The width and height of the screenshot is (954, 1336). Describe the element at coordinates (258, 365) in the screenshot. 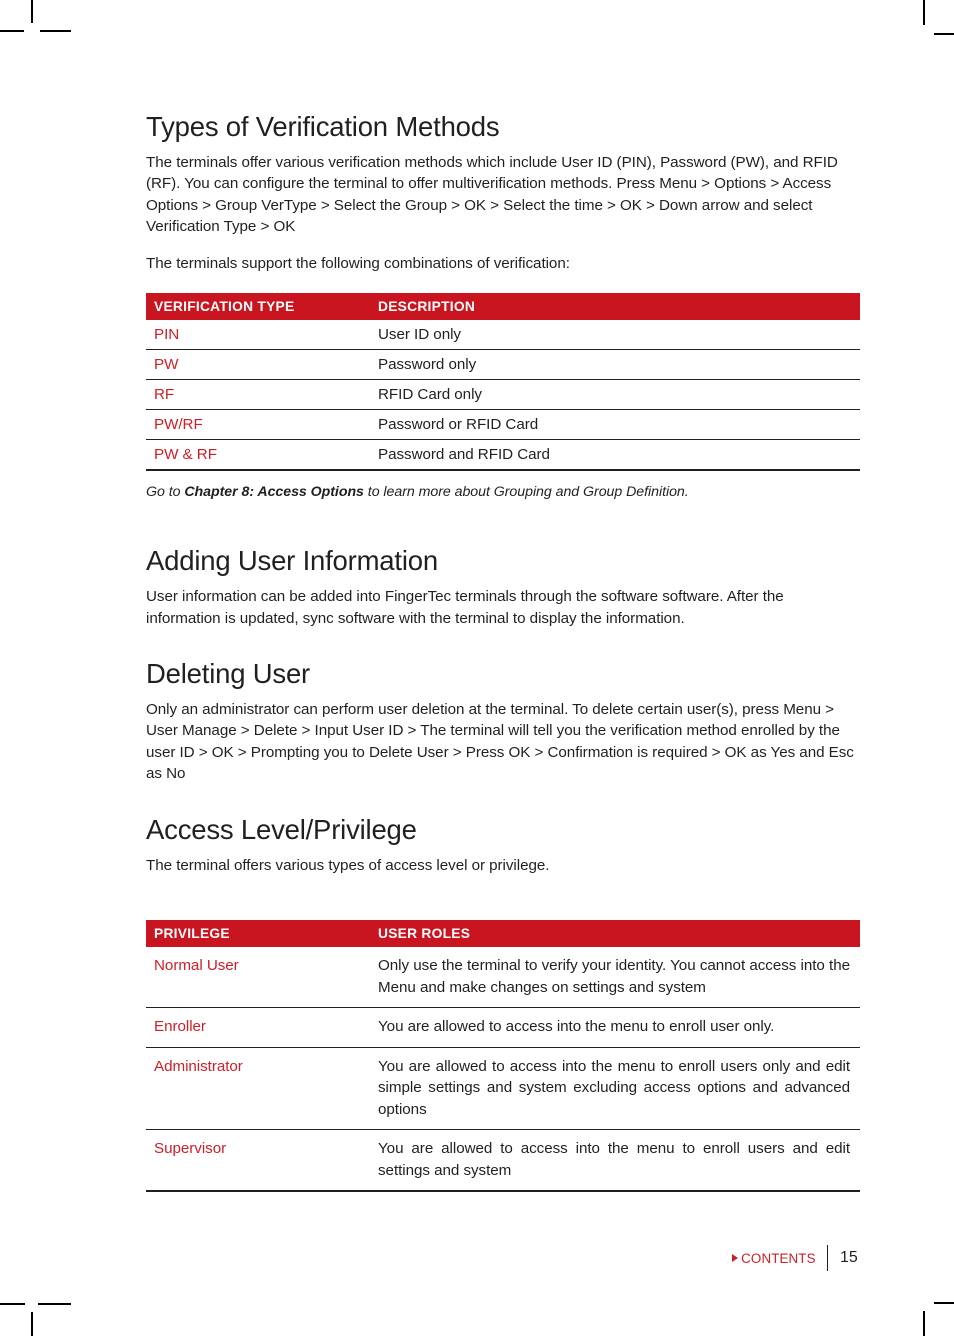

I see `cell-verification-type: PW` at that location.